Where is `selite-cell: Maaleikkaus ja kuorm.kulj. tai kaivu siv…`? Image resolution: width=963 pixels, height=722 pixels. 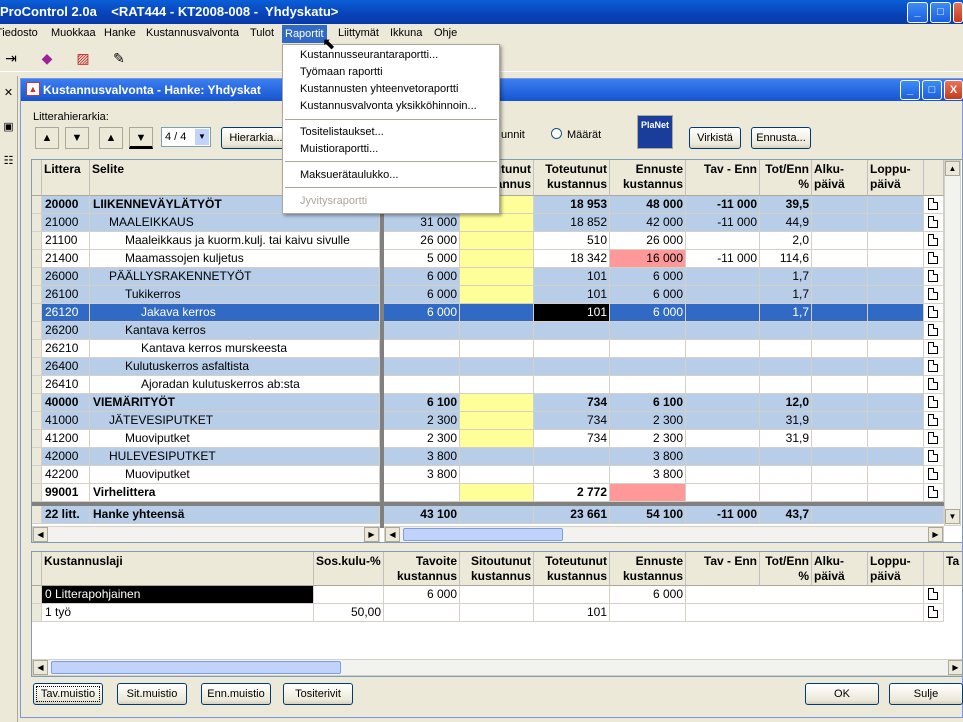
selite-cell: Maaleikkaus ja kuorm.kulj. tai kaivu siv… is located at coordinates (235, 241).